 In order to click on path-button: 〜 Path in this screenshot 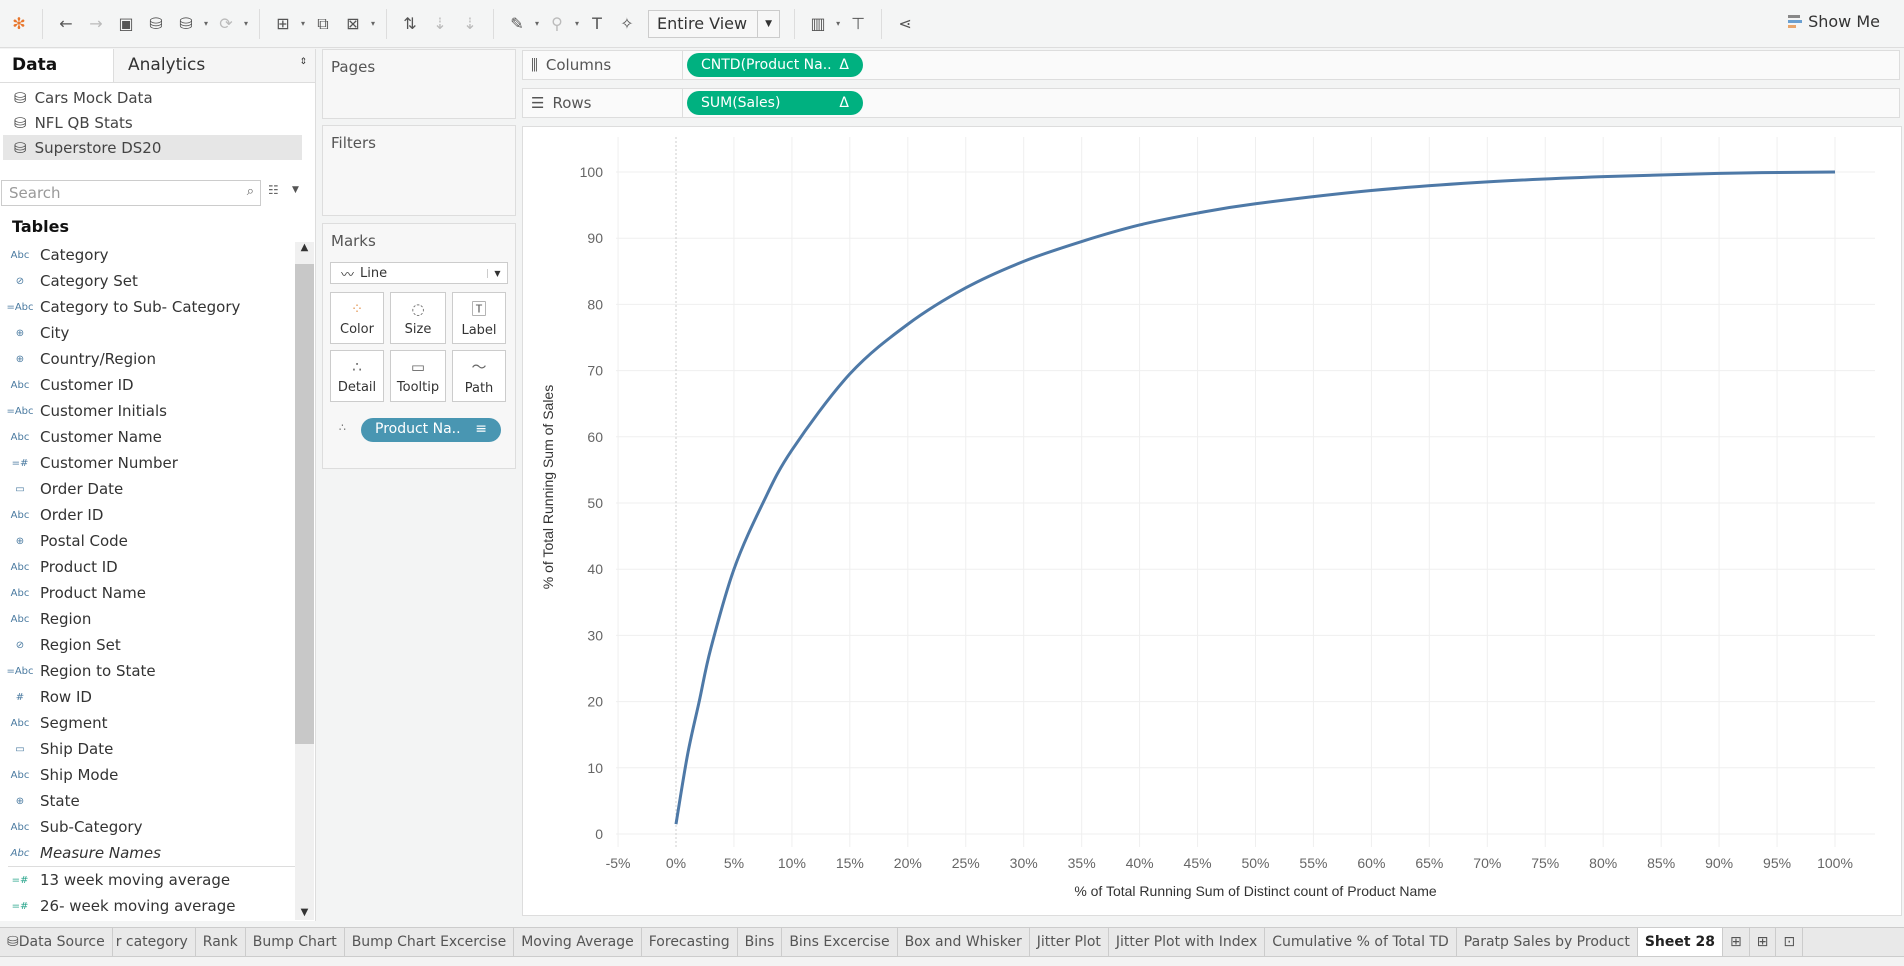, I will do `click(479, 376)`.